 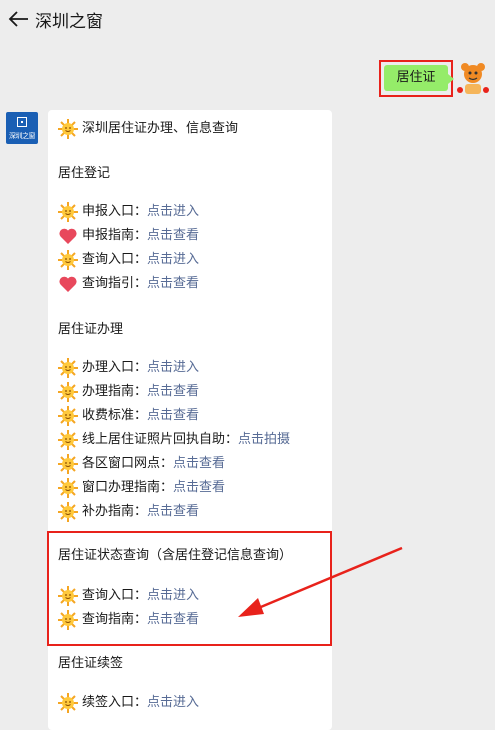 I want to click on account-avatar: 深圳之窗, so click(x=22, y=128).